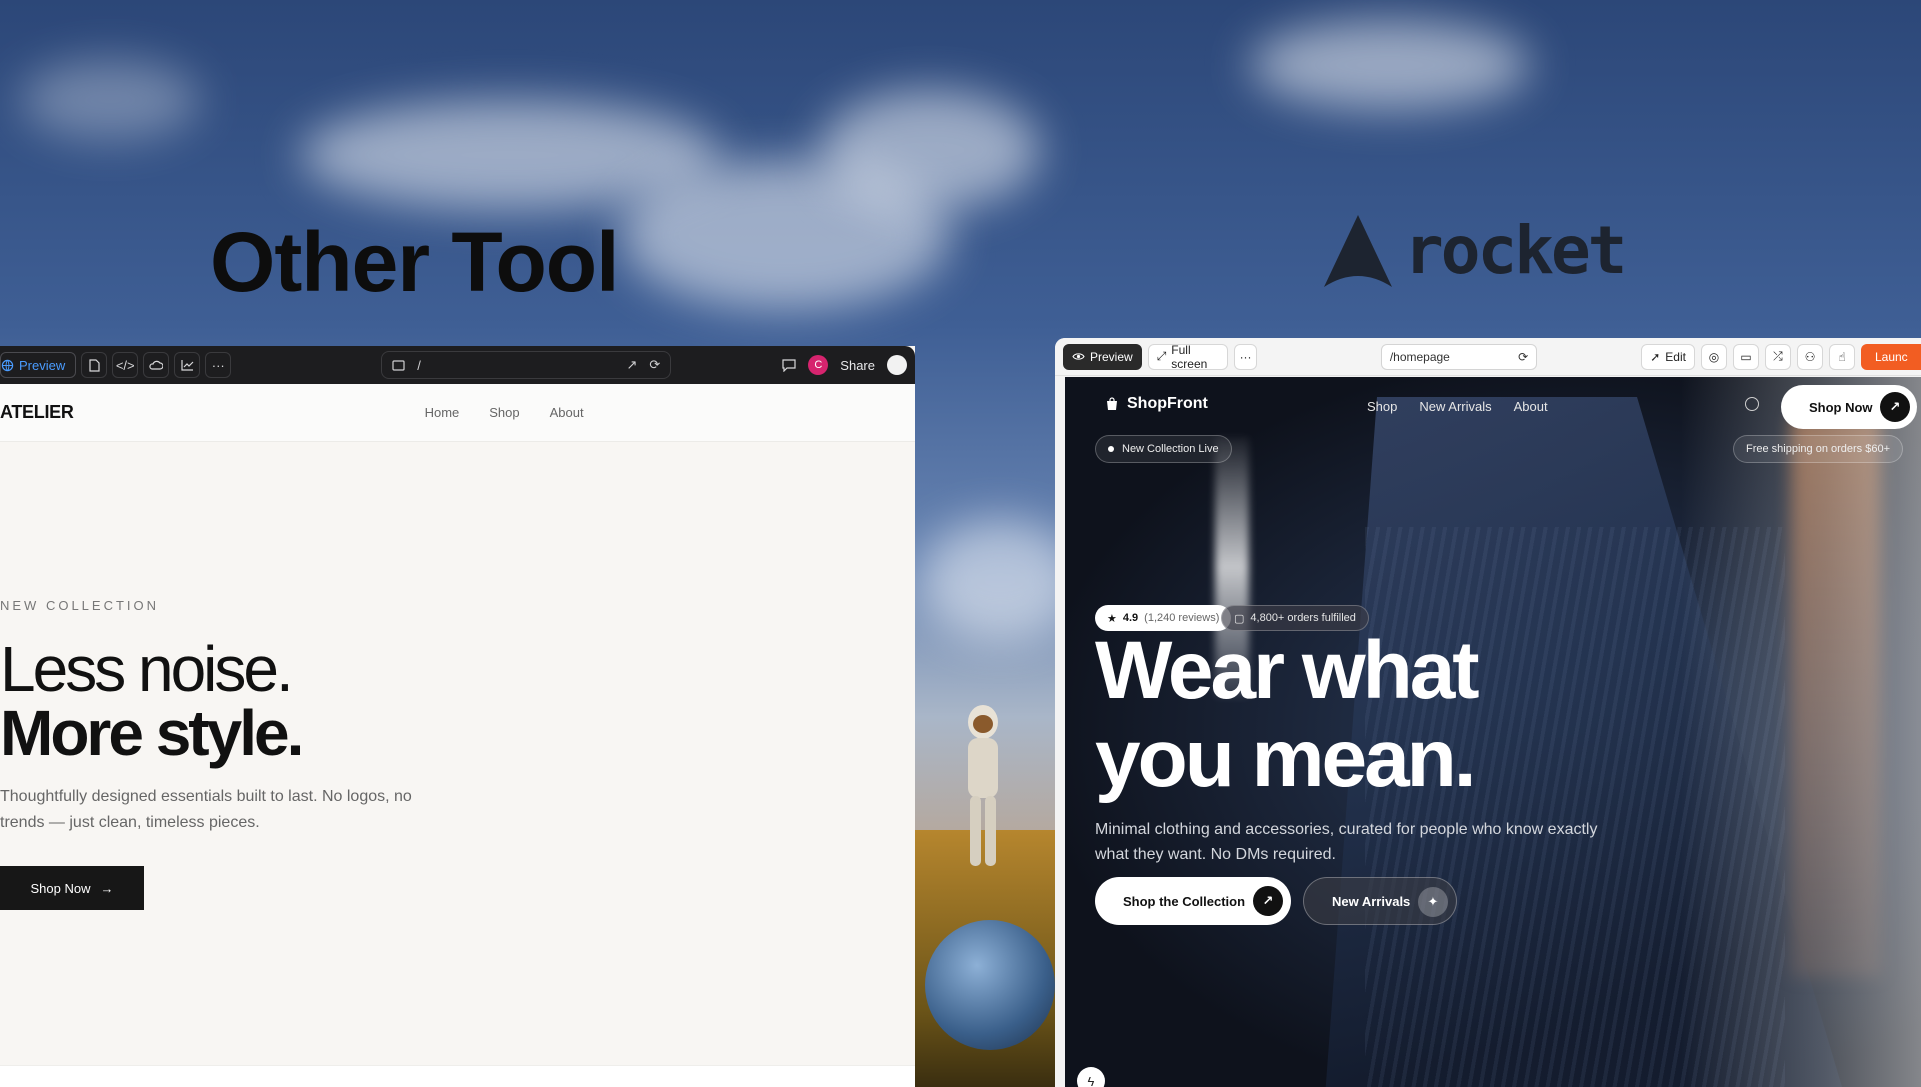 The height and width of the screenshot is (1087, 1921). I want to click on hero-headline-line1: Wear what, so click(1287, 670).